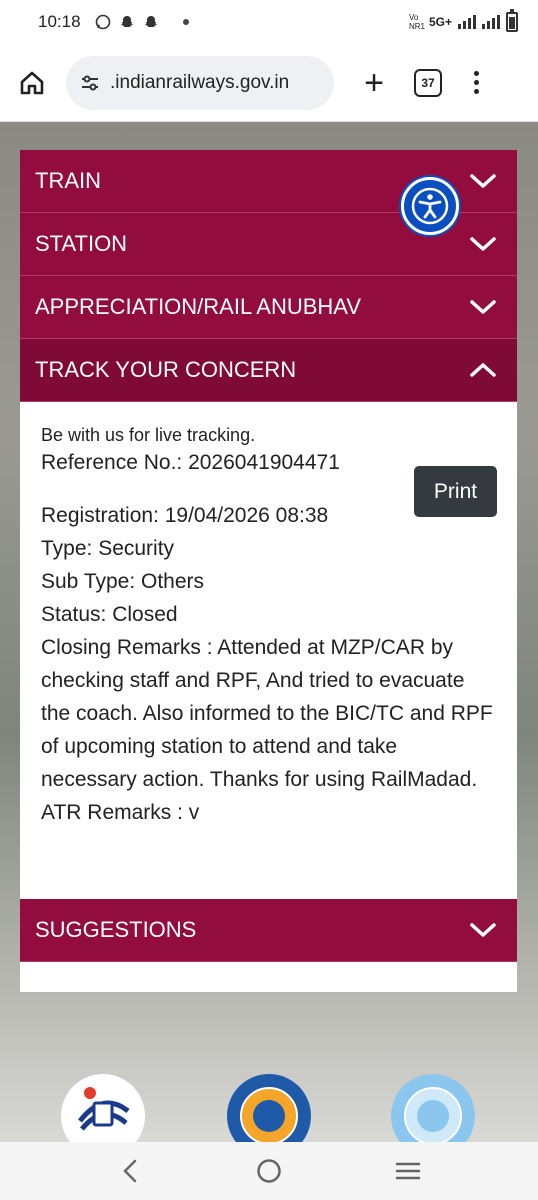  I want to click on clock: 10:18, so click(59, 21).